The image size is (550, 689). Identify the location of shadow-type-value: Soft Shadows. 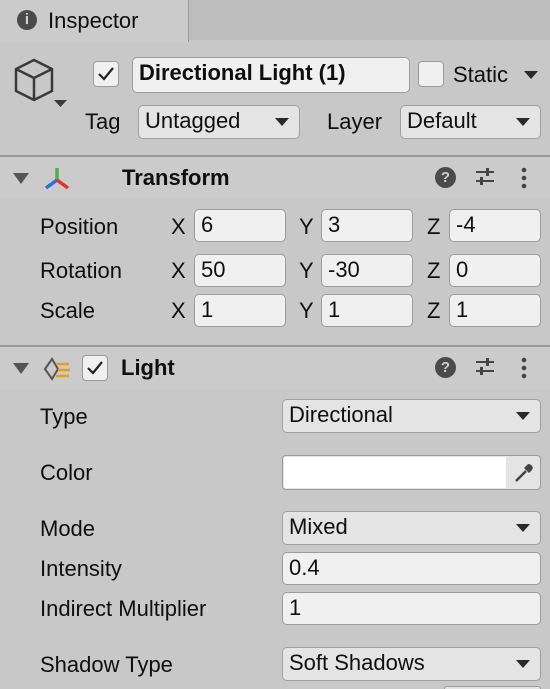
(357, 662).